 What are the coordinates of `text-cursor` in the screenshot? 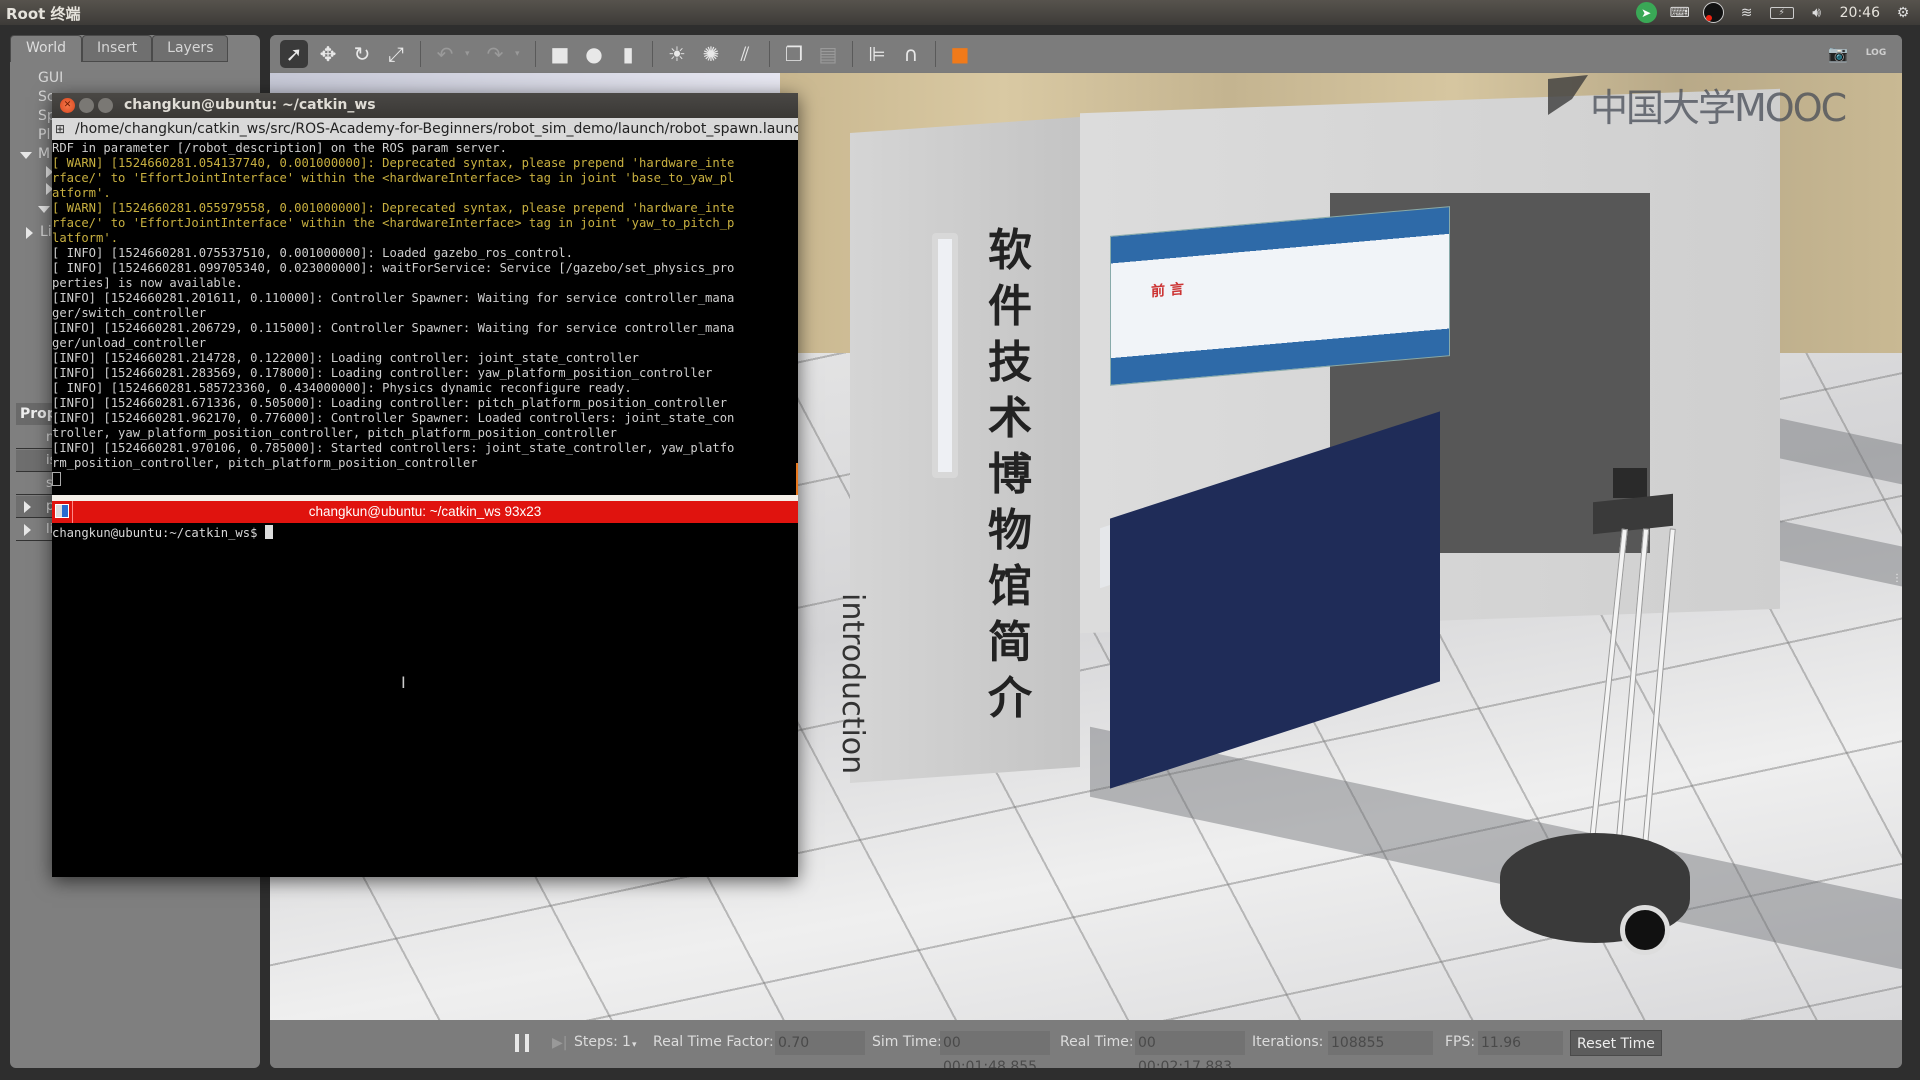 It's located at (268, 532).